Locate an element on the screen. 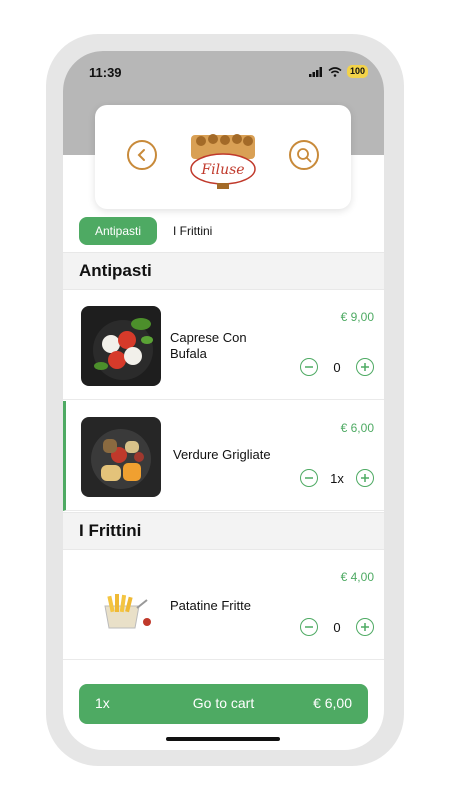  item-price: € 6,00 is located at coordinates (357, 428).